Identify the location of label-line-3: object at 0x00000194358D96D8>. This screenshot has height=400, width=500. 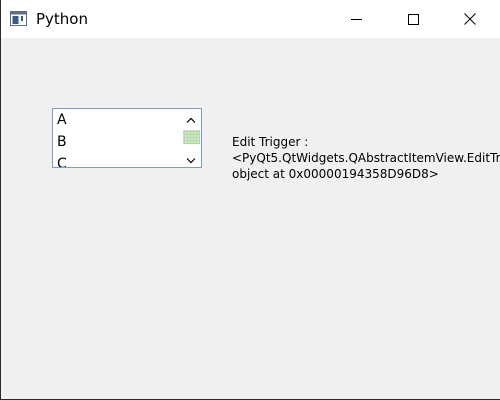
(335, 174).